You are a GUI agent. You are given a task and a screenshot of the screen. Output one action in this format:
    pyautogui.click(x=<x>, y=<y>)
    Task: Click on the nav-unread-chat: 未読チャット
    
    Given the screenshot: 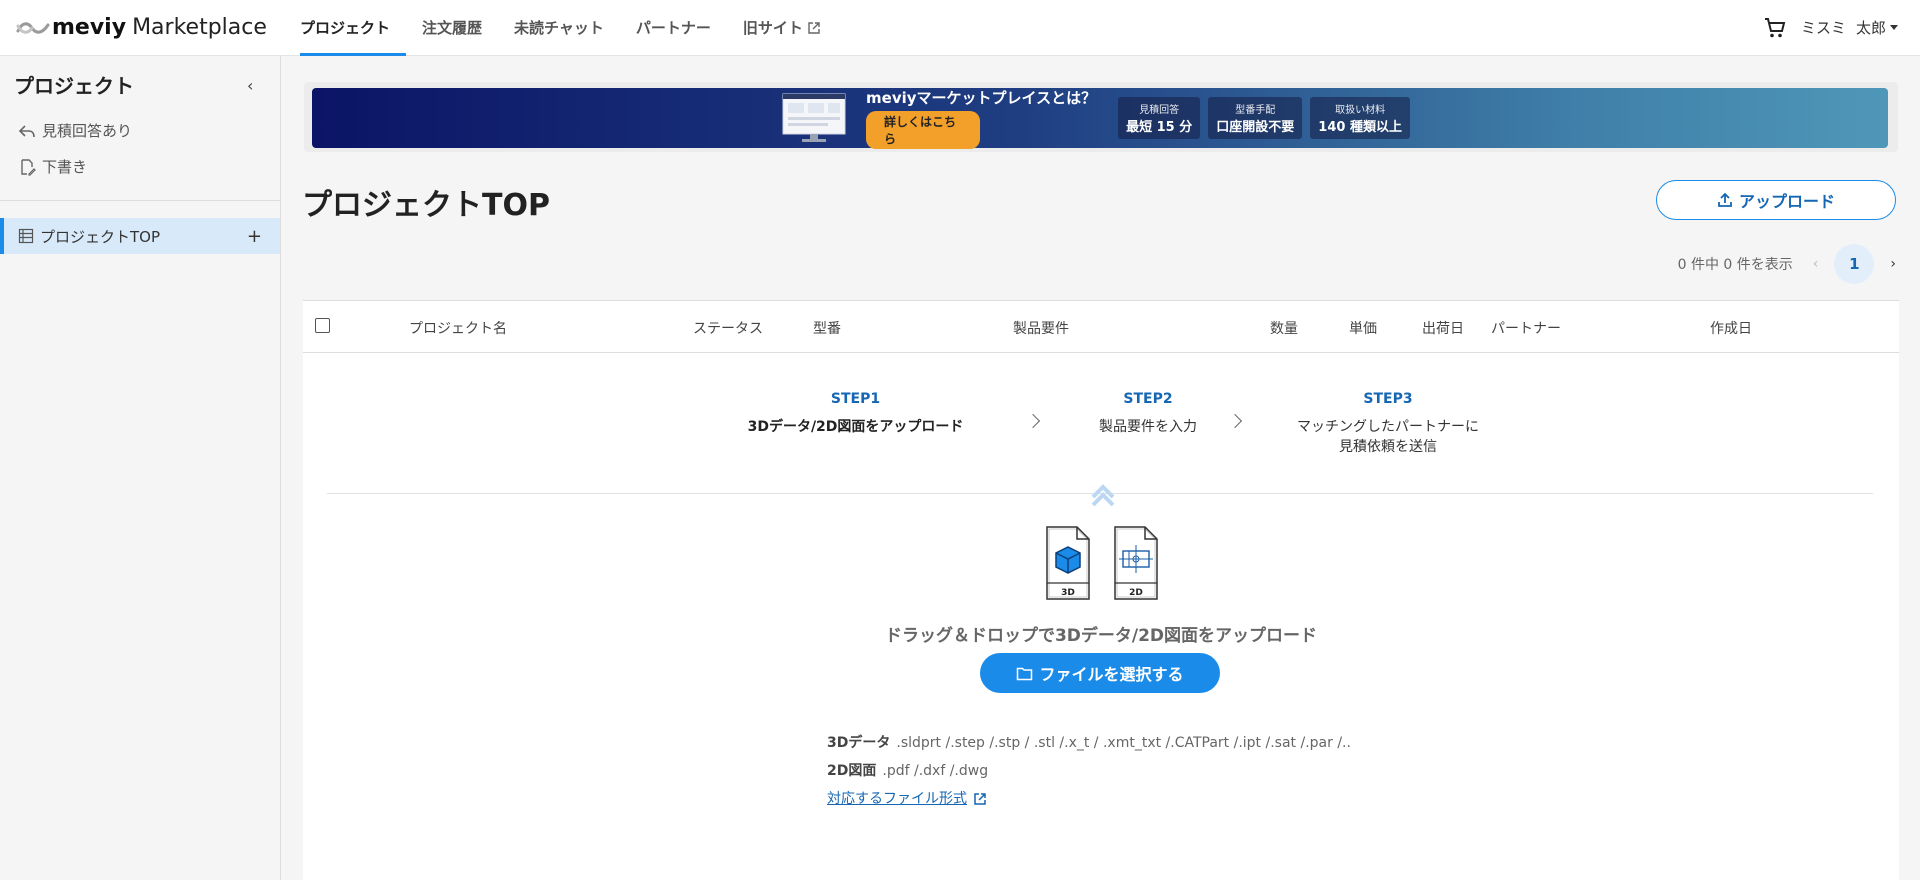 What is the action you would take?
    pyautogui.click(x=559, y=28)
    